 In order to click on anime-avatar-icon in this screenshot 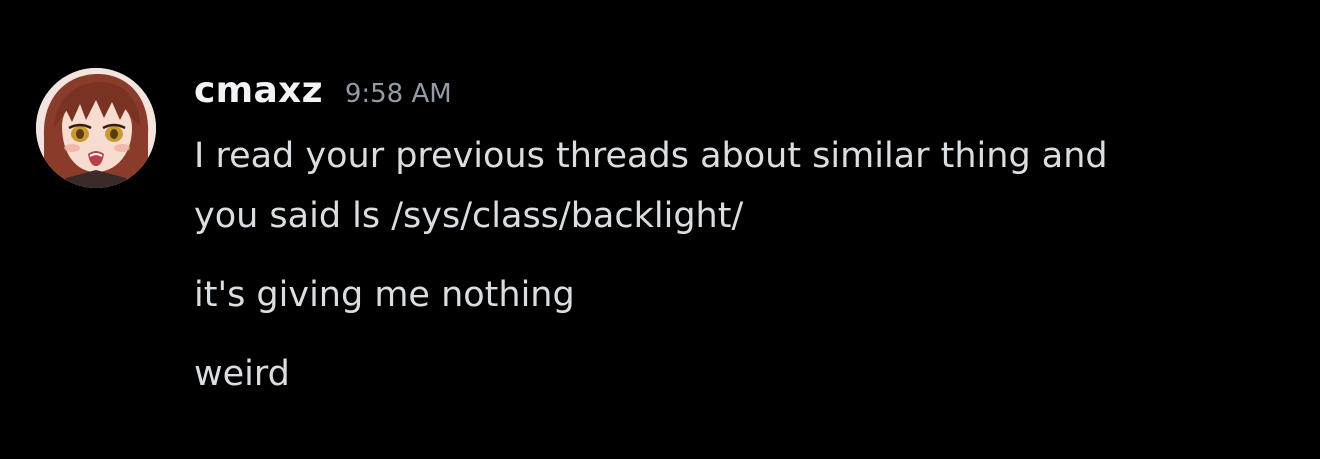, I will do `click(96, 128)`.